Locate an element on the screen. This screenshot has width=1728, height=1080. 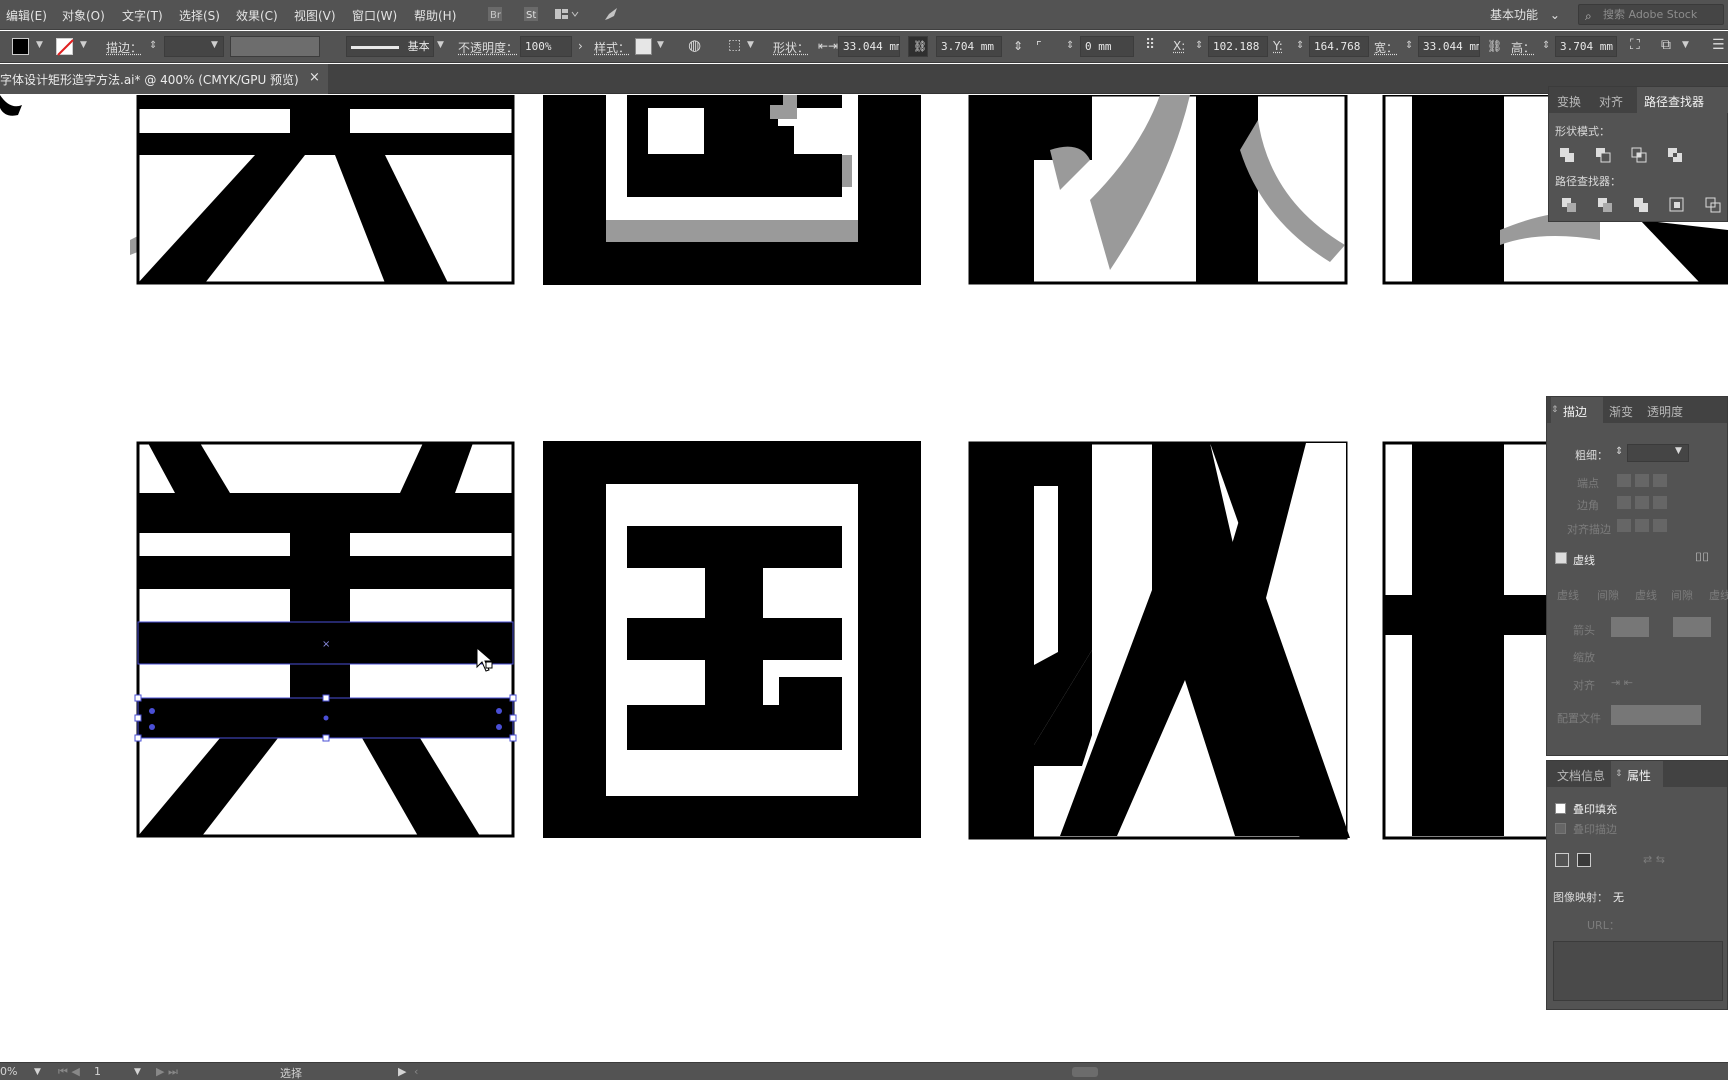
end-arrowhead-select is located at coordinates (1692, 627).